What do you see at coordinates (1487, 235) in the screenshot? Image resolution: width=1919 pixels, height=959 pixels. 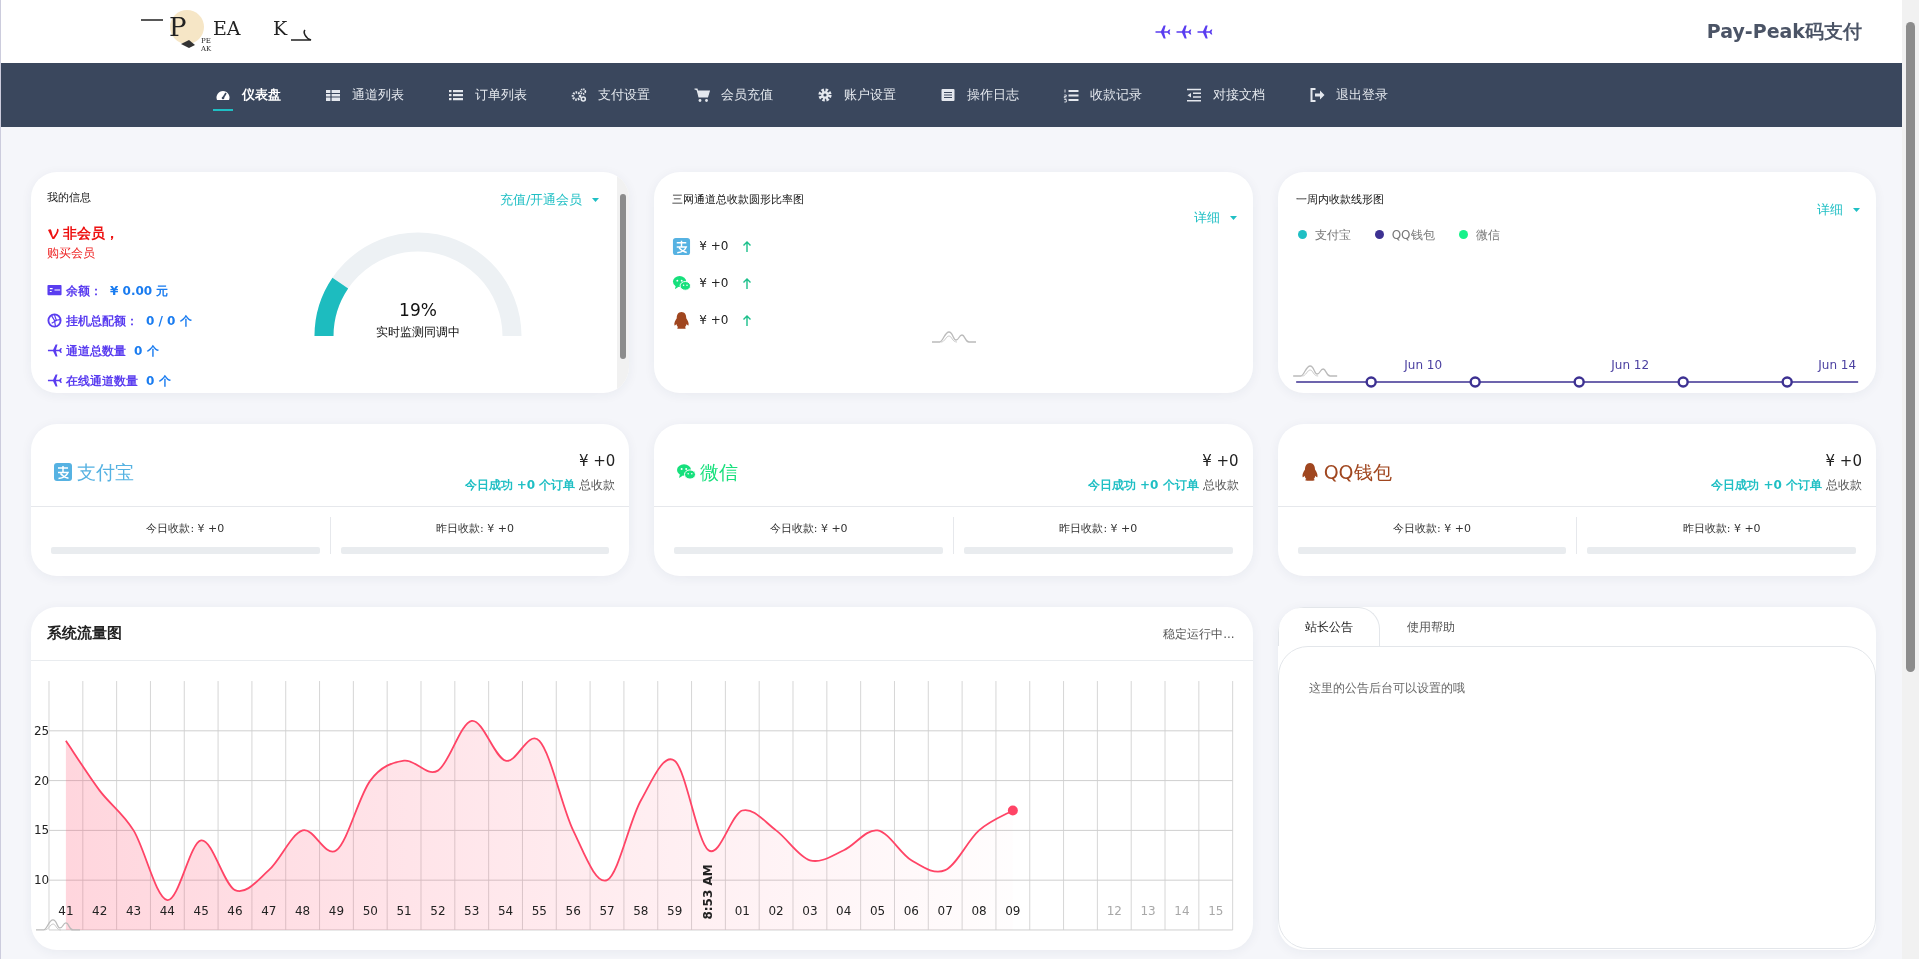 I see `legend-label: 微信` at bounding box center [1487, 235].